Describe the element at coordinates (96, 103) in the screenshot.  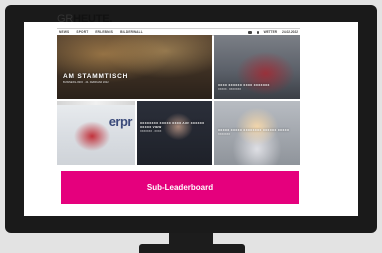
I see `arena-banner` at that location.